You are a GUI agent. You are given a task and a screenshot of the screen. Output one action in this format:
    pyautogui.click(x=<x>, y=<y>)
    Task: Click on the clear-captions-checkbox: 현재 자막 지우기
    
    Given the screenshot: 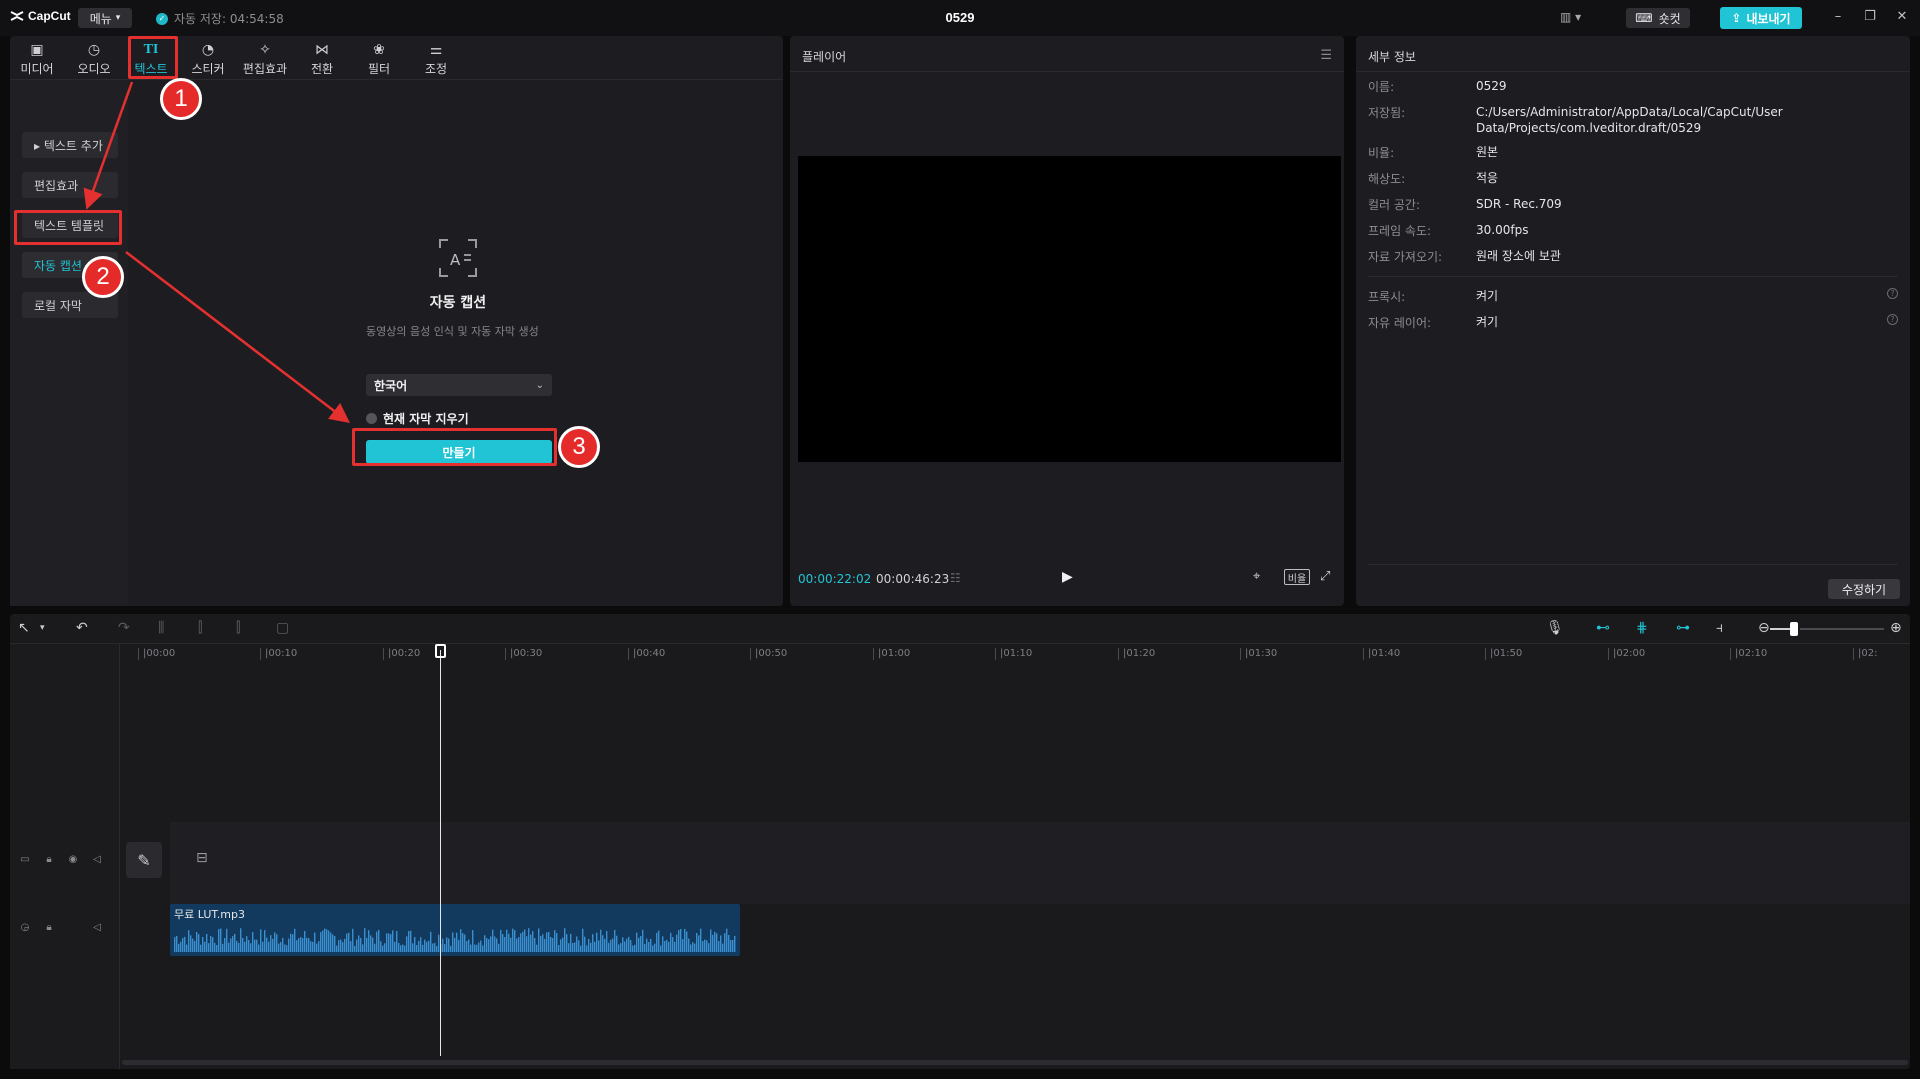 What is the action you would take?
    pyautogui.click(x=417, y=418)
    